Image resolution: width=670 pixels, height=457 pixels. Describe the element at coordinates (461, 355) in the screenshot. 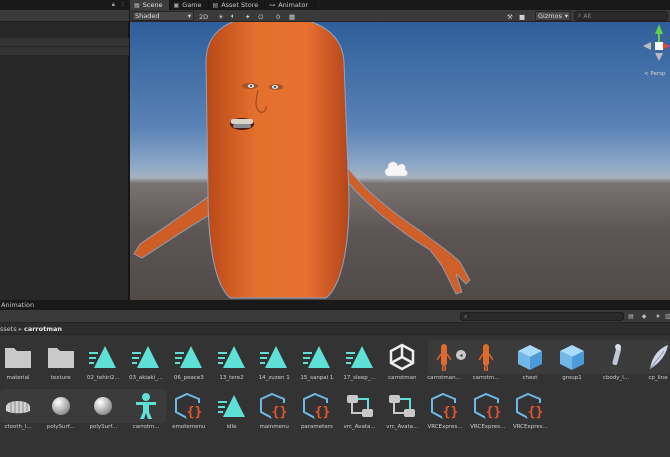

I see `collapse-arrow-icon: ◂` at that location.